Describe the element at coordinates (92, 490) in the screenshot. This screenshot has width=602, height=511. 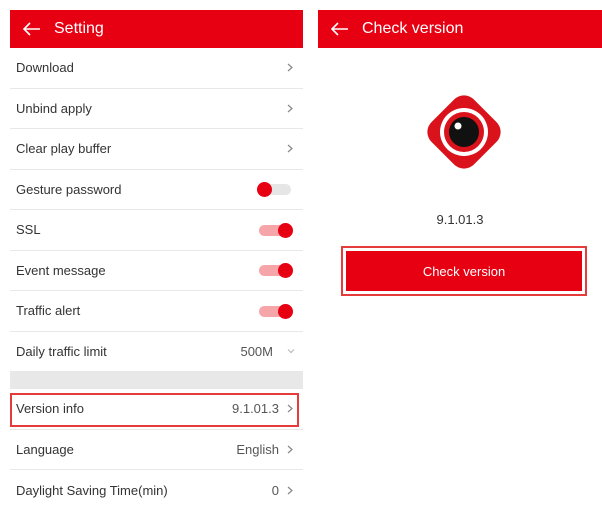
I see `row-label: Daylight Saving Time(min)` at that location.